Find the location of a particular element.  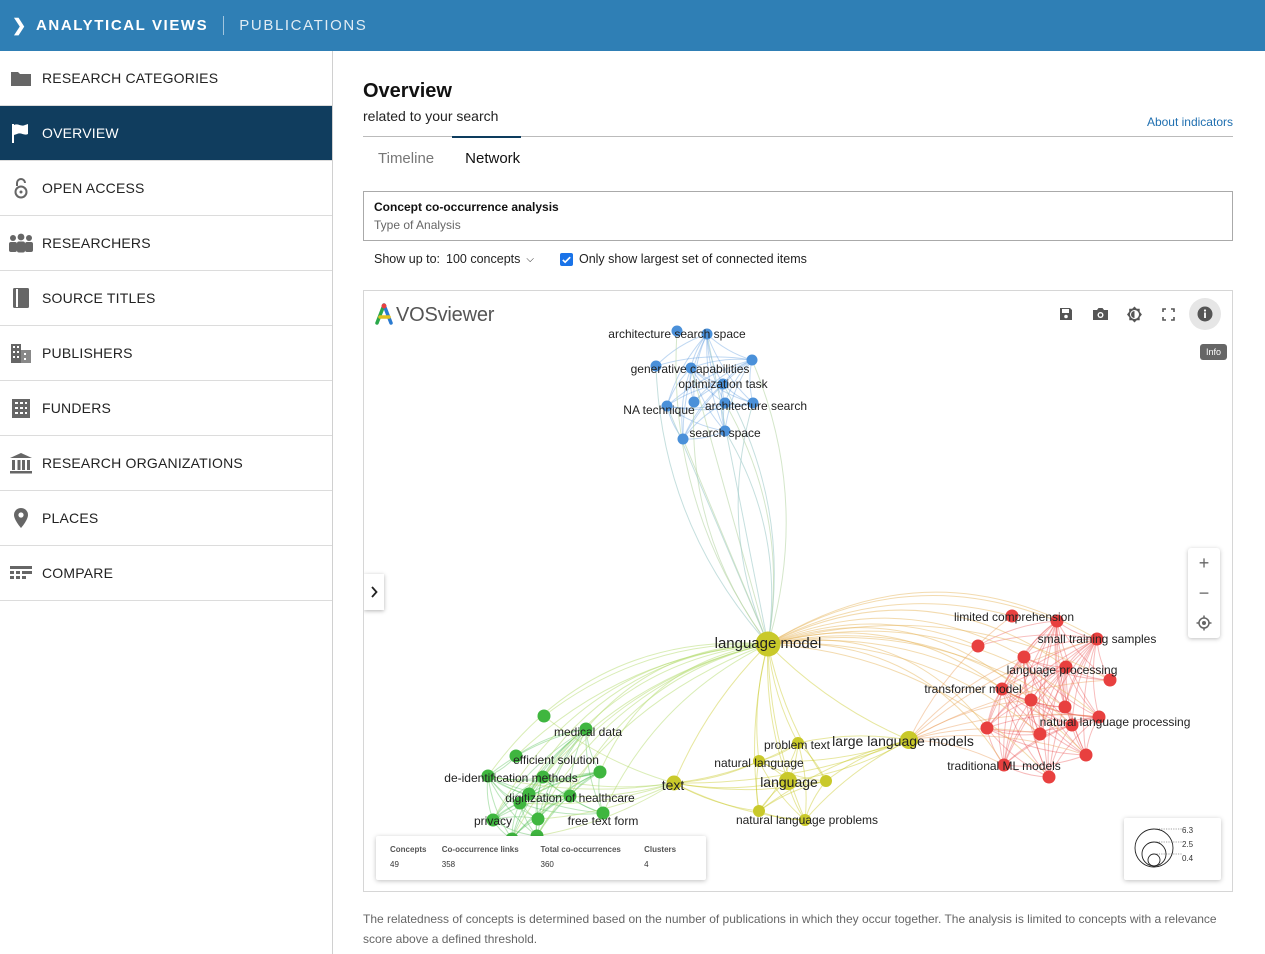

sidebar-item-label: FUNDERS is located at coordinates (77, 408).